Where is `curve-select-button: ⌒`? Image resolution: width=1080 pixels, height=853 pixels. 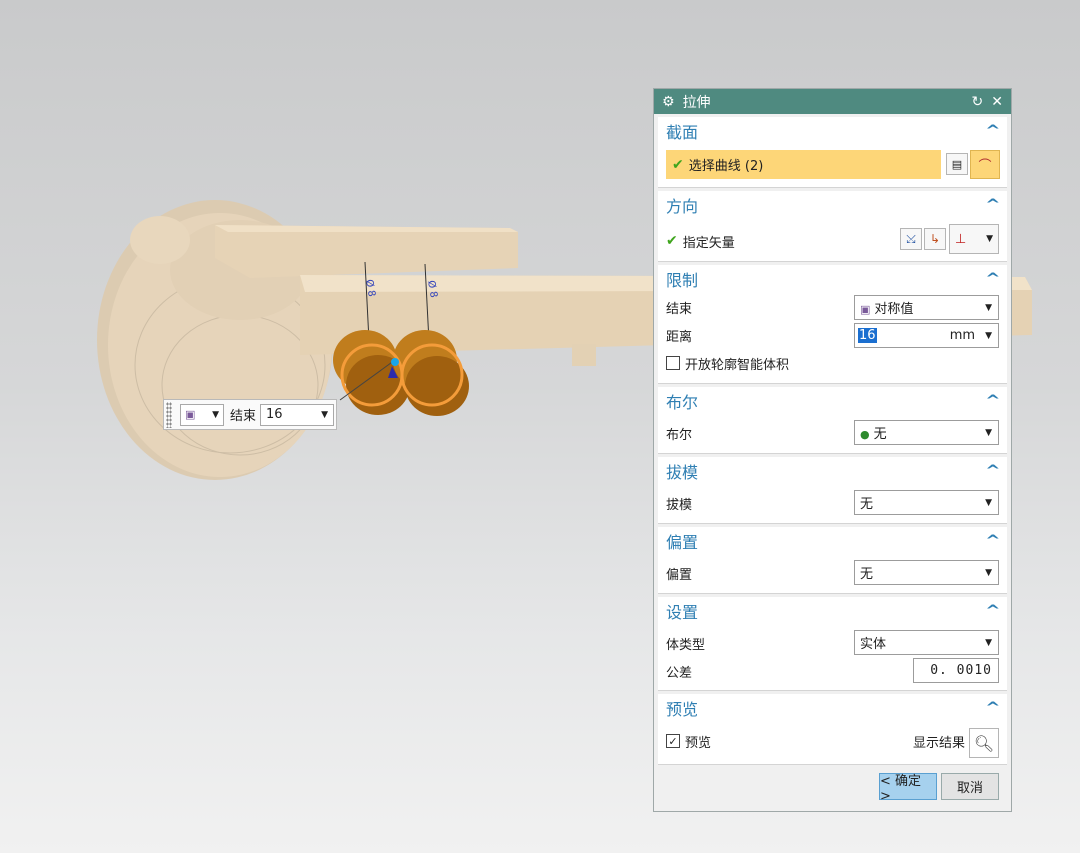
curve-select-button: ⌒ is located at coordinates (985, 164).